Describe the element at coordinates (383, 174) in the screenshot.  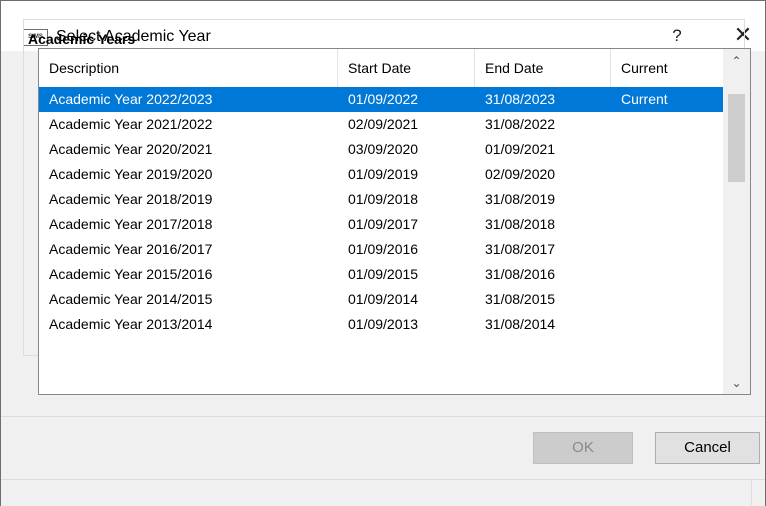
I see `cell-start-date: 01/09/2019` at that location.